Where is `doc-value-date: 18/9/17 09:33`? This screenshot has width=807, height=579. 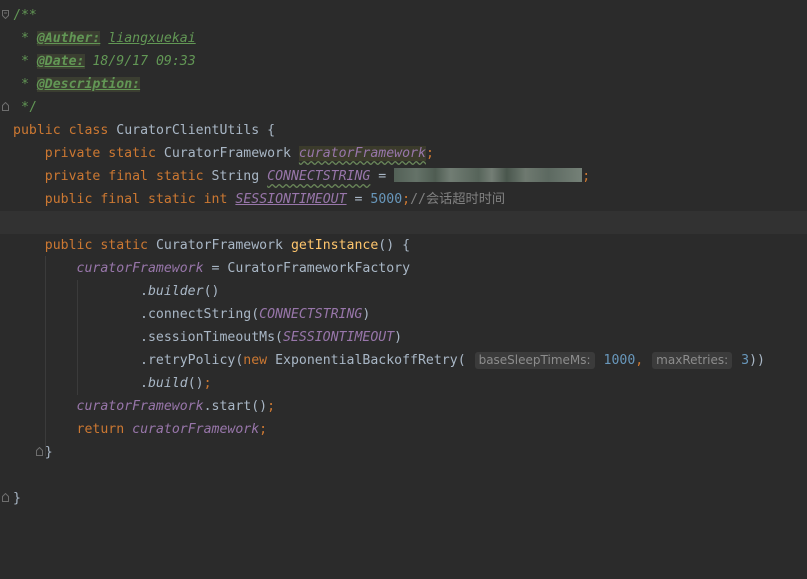 doc-value-date: 18/9/17 09:33 is located at coordinates (144, 61).